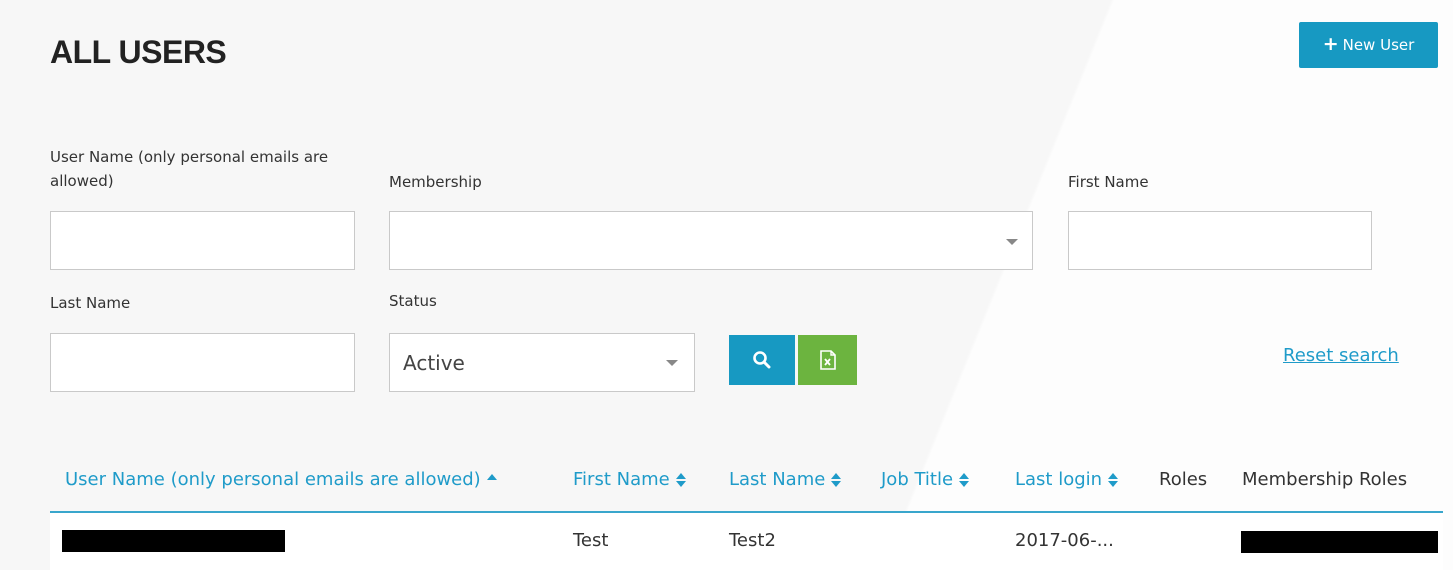  Describe the element at coordinates (491, 476) in the screenshot. I see `sort-ascending-icon` at that location.